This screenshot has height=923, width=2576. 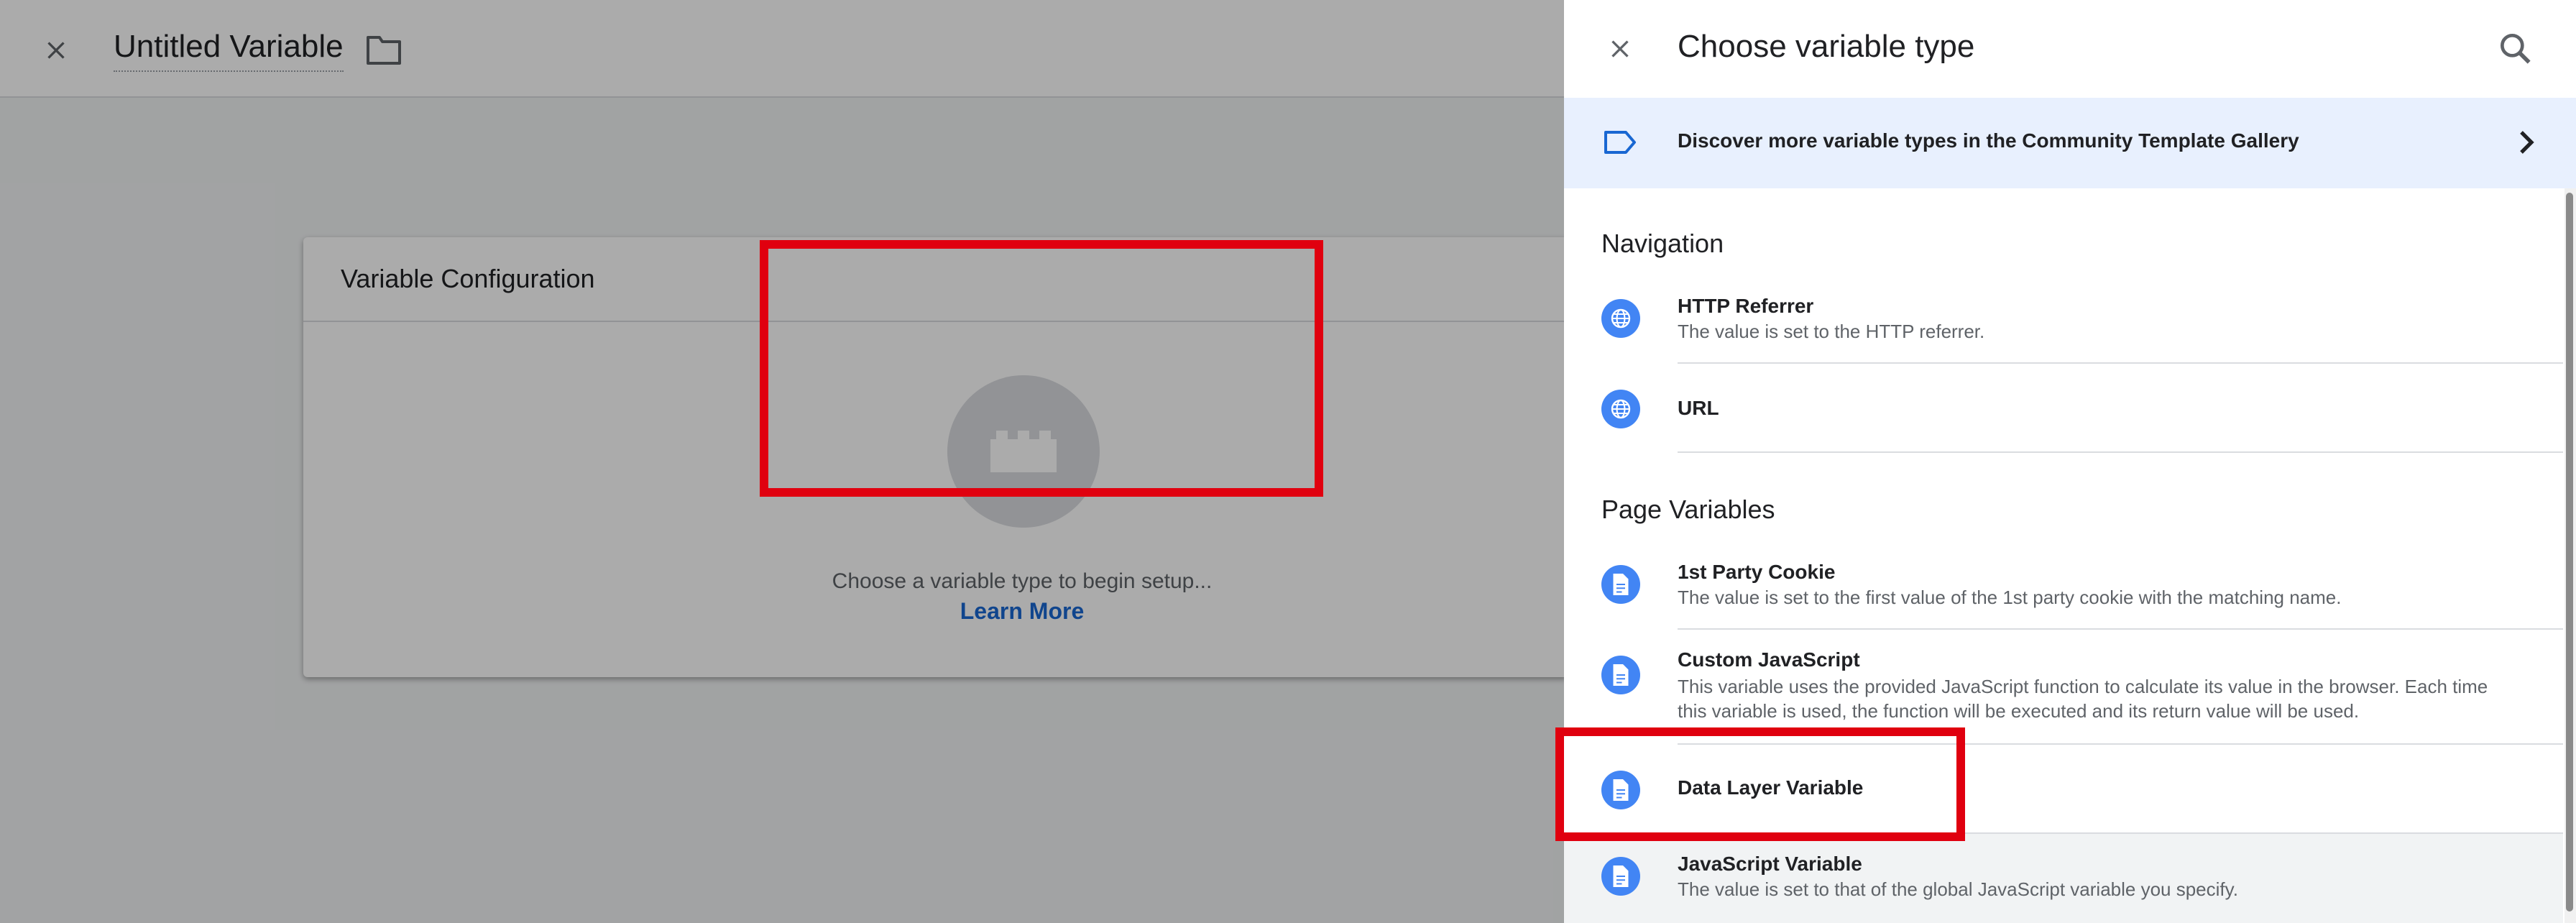 I want to click on panel-close-button, so click(x=1620, y=49).